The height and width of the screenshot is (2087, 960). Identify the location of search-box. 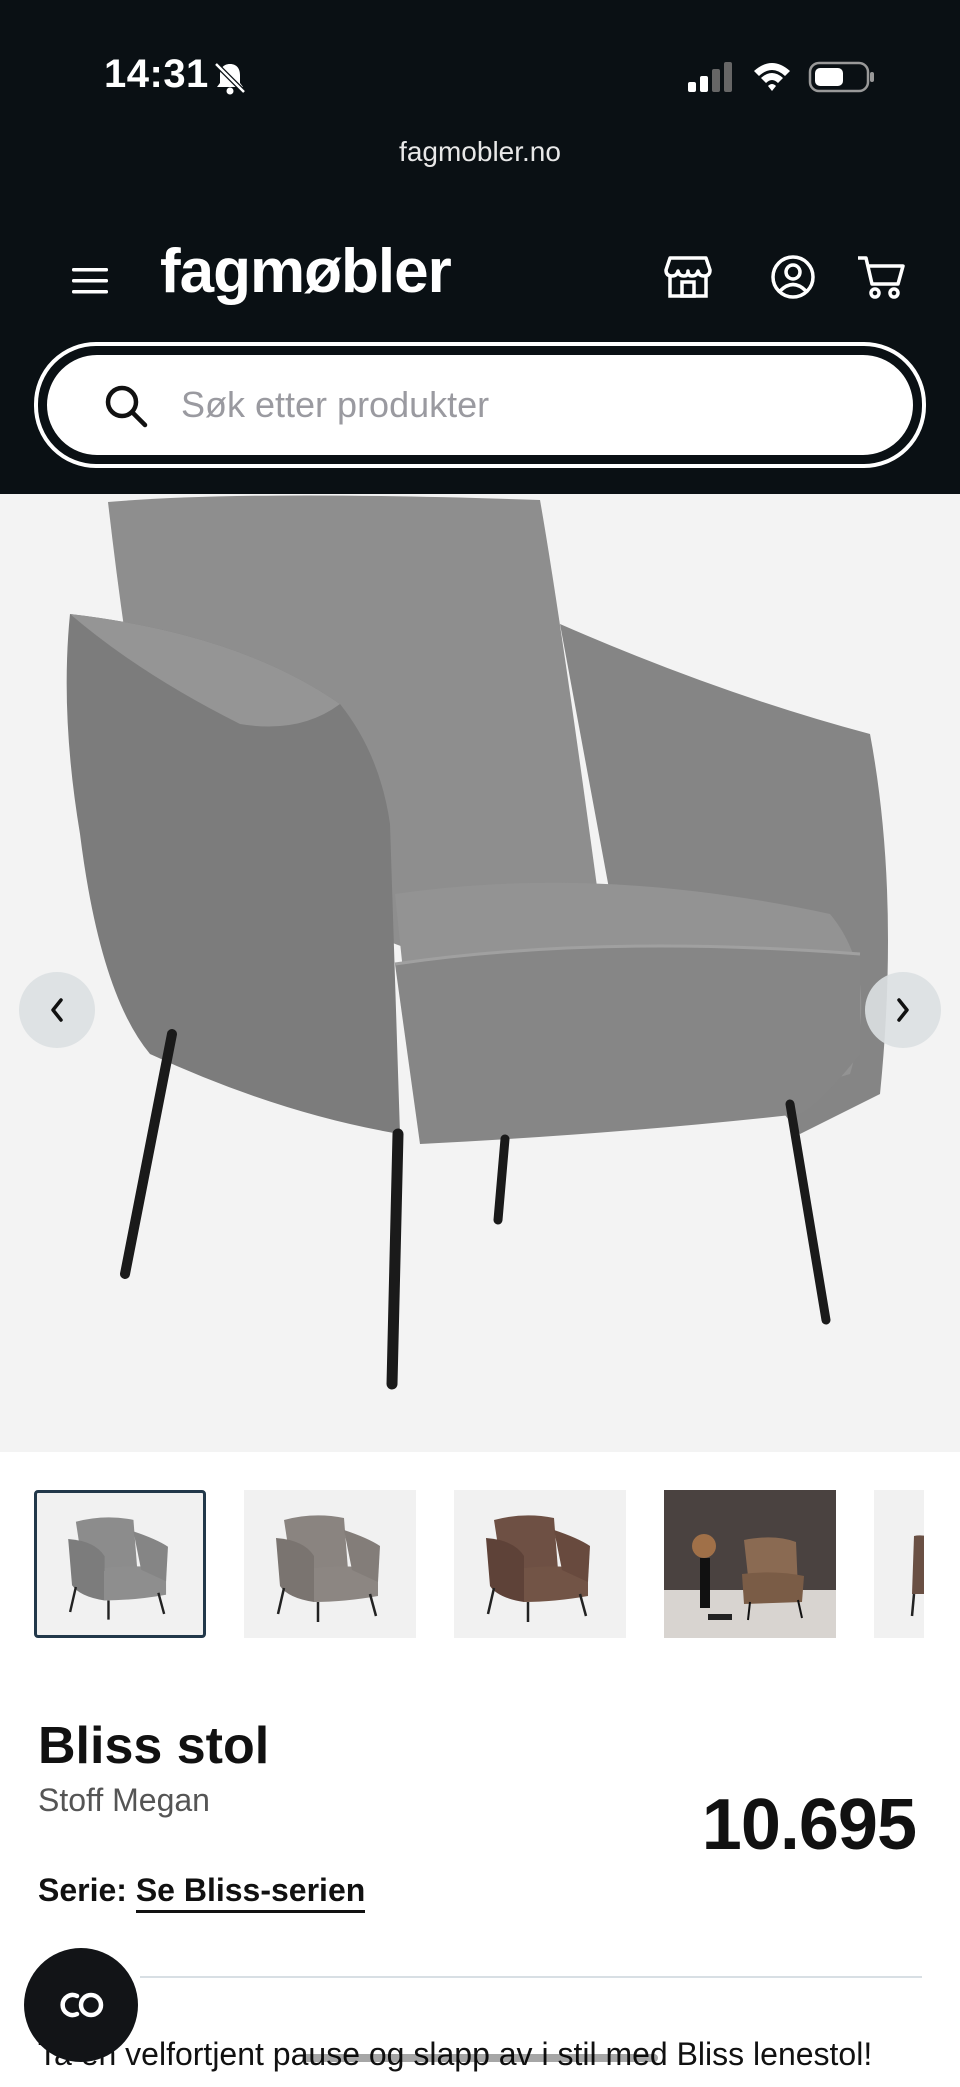
(480, 405).